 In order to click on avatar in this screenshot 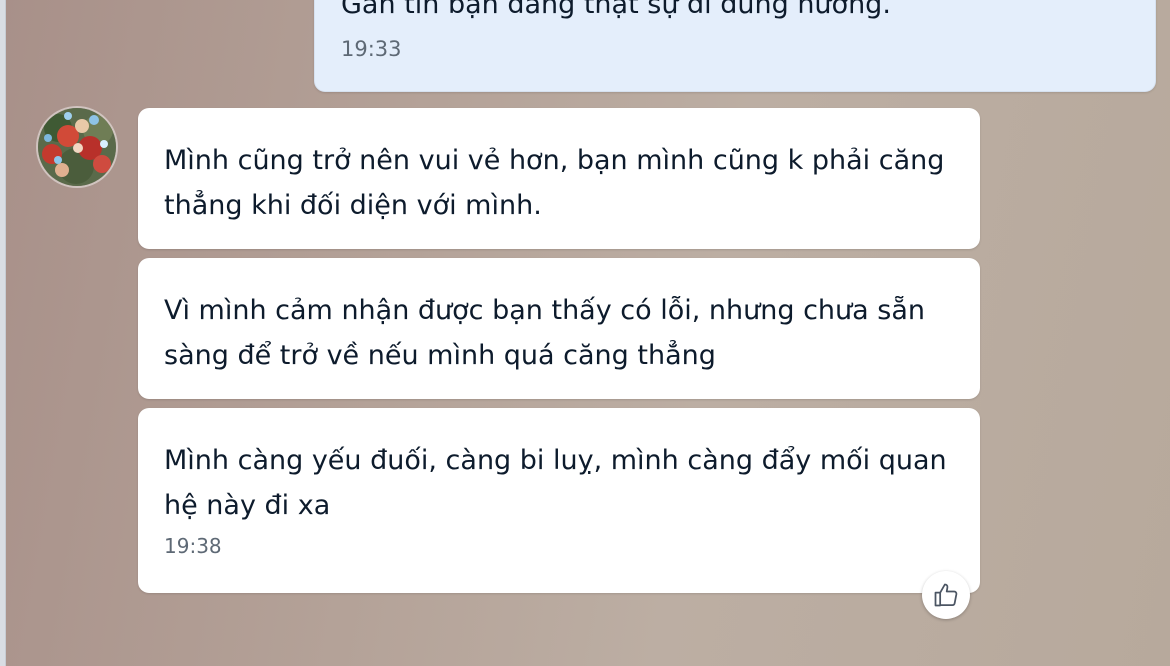, I will do `click(77, 147)`.